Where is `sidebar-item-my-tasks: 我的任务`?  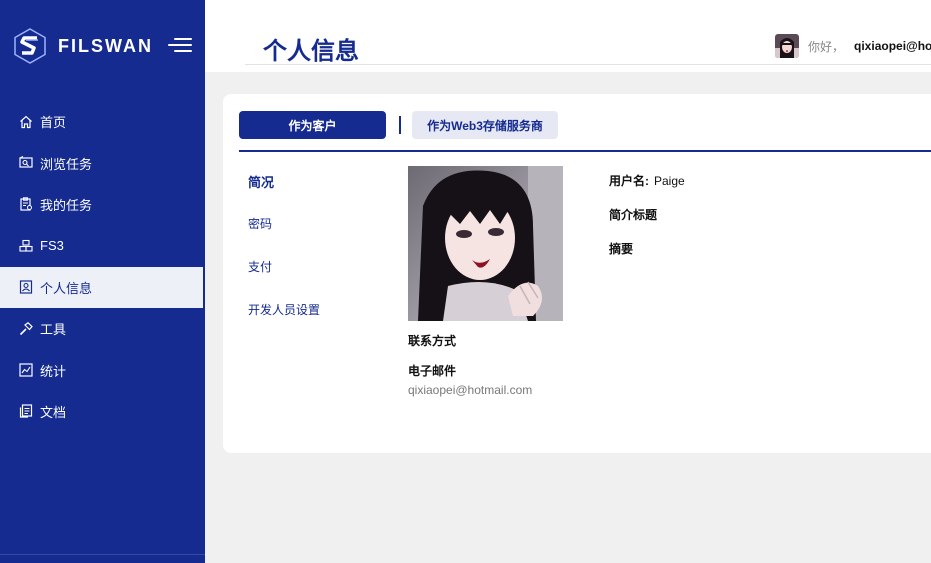 sidebar-item-my-tasks: 我的任务 is located at coordinates (102, 204).